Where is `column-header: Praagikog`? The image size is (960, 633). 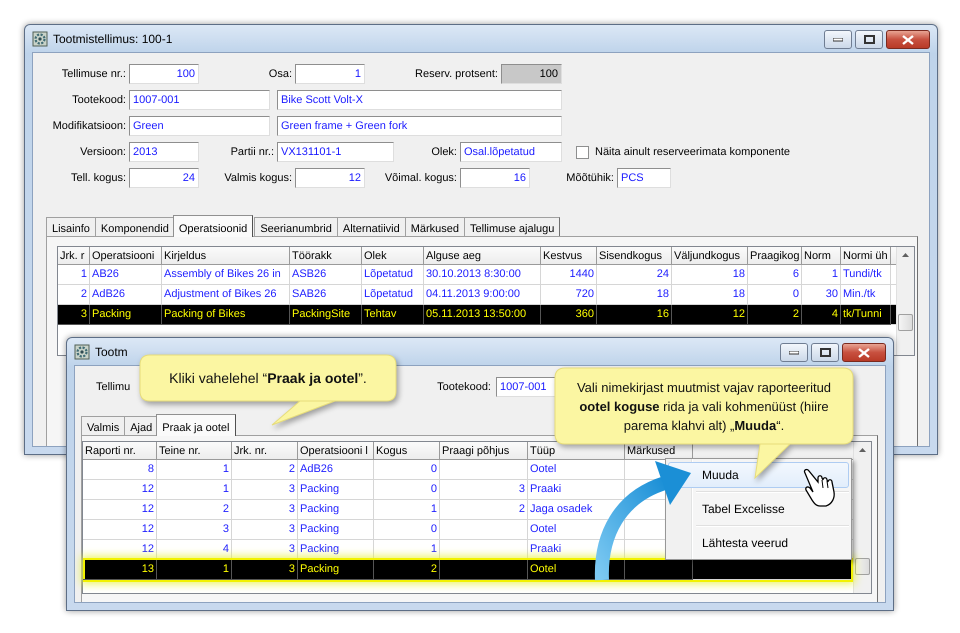 column-header: Praagikog is located at coordinates (775, 256).